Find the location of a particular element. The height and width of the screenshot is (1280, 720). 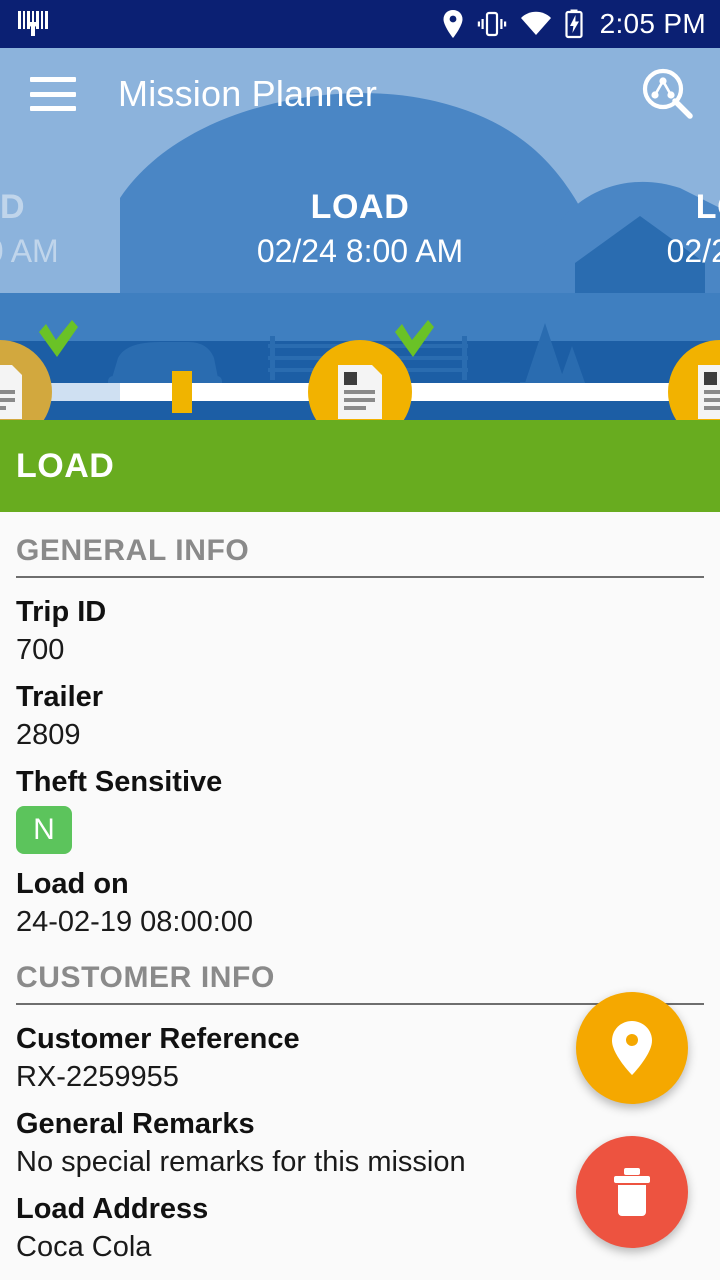

status-bar-left-icons is located at coordinates (33, 24).